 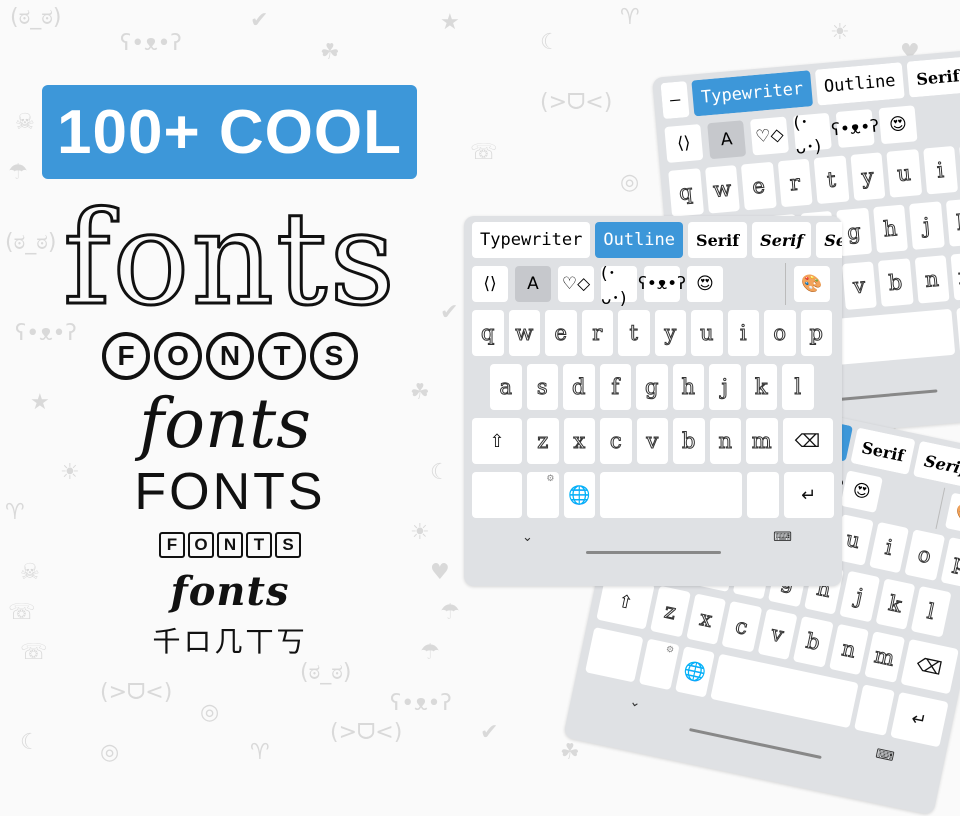 What do you see at coordinates (671, 495) in the screenshot?
I see `space-key` at bounding box center [671, 495].